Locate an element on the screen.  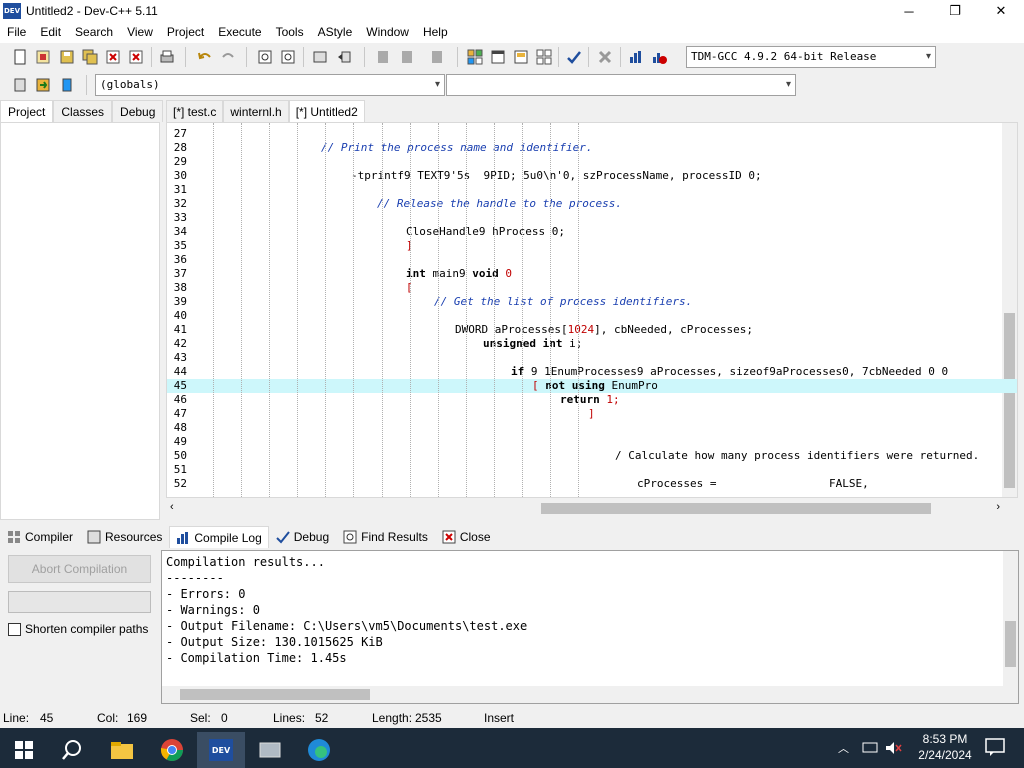
save-icon is located at coordinates (67, 57).